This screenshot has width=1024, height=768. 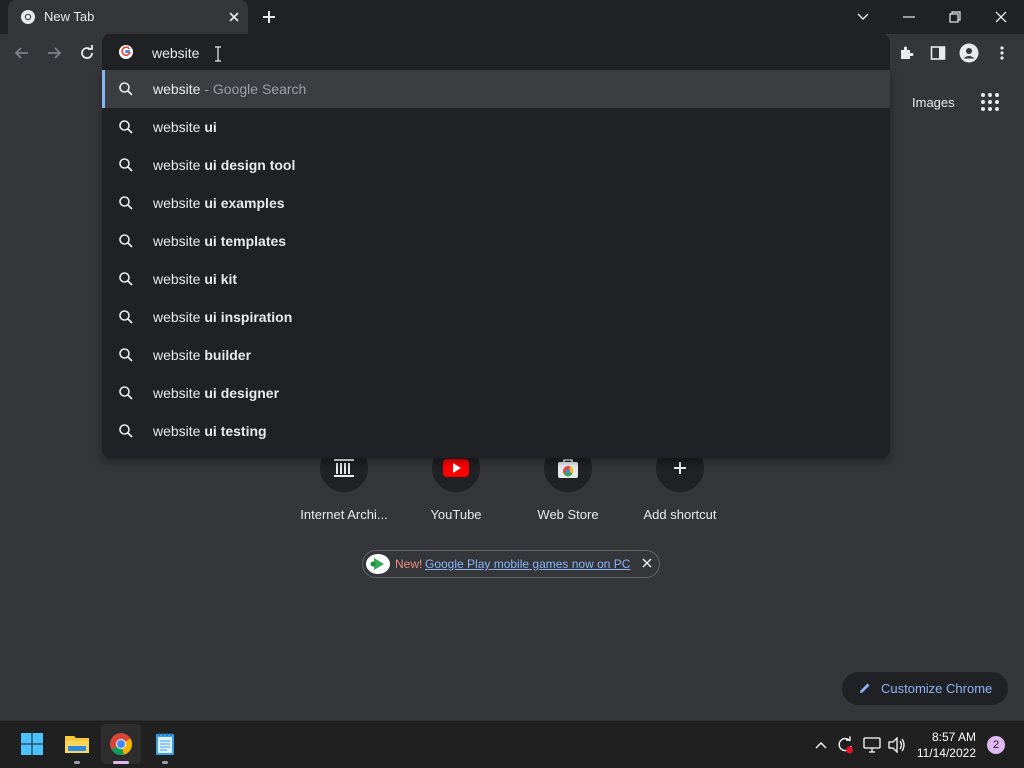 What do you see at coordinates (220, 241) in the screenshot?
I see `suggestion-text: website ui templates` at bounding box center [220, 241].